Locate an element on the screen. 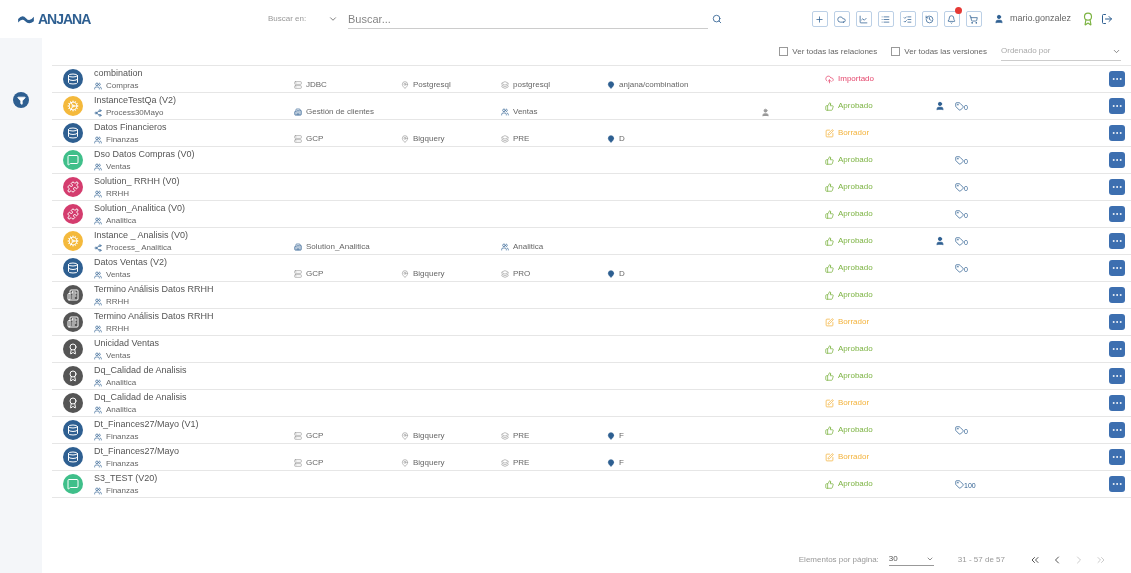 This screenshot has height=573, width=1131. chart-button is located at coordinates (863, 19).